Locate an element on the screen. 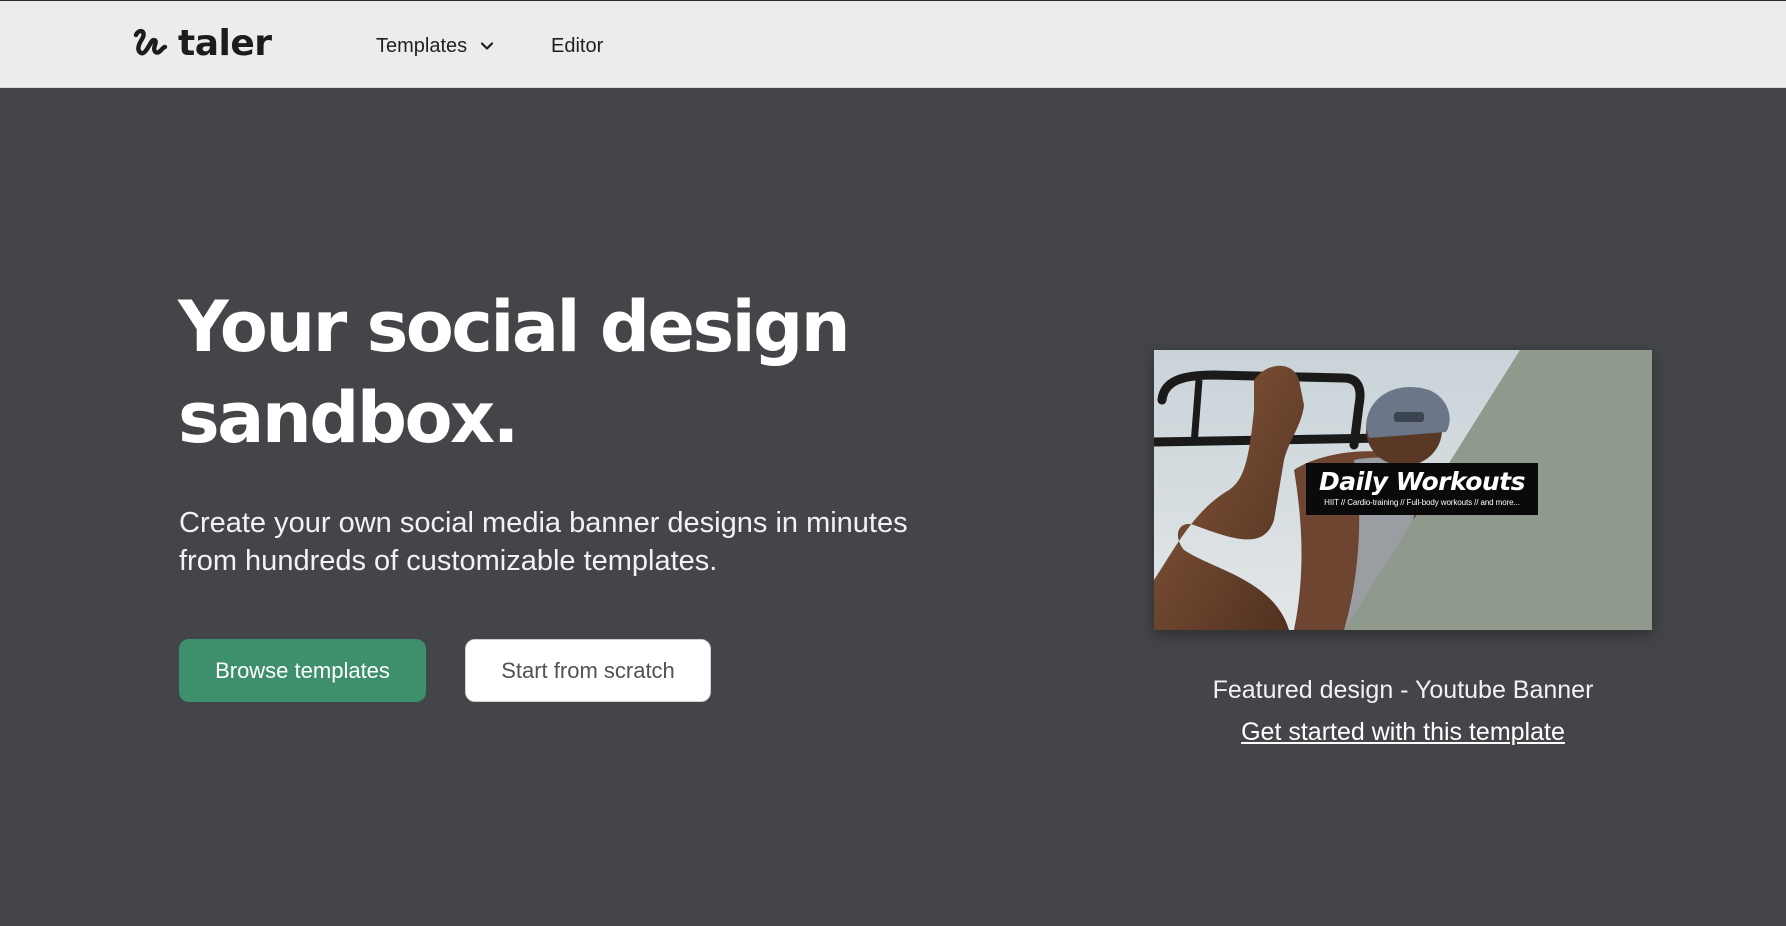  hero-title-line-2: sandbox. is located at coordinates (348, 418).